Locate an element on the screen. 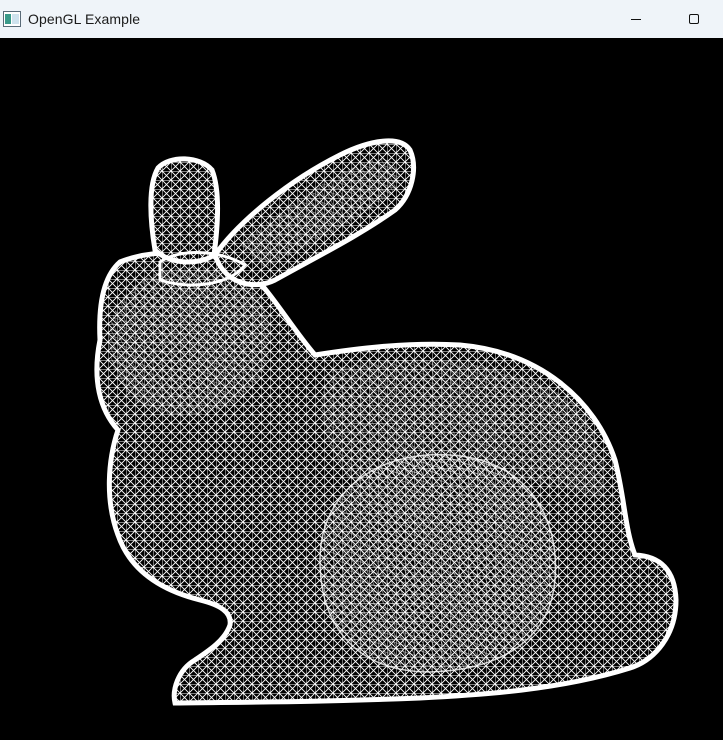 The width and height of the screenshot is (723, 740). minimize-icon is located at coordinates (636, 19).